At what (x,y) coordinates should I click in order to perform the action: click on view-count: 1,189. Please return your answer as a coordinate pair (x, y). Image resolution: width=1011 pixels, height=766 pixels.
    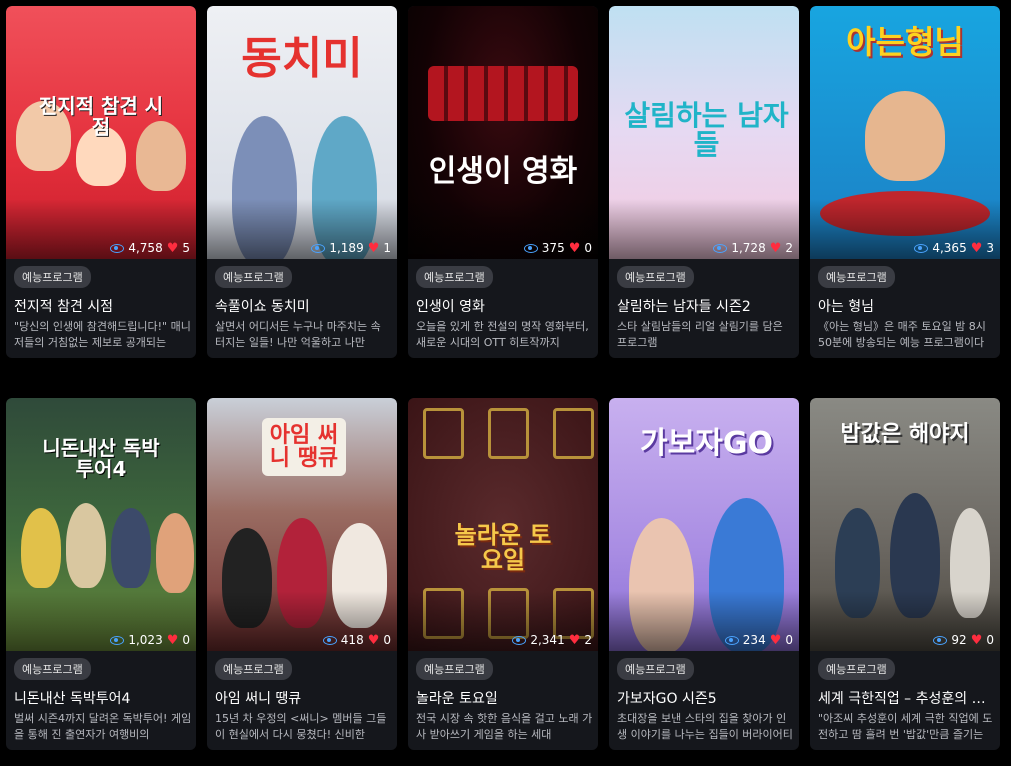
    Looking at the image, I should click on (346, 248).